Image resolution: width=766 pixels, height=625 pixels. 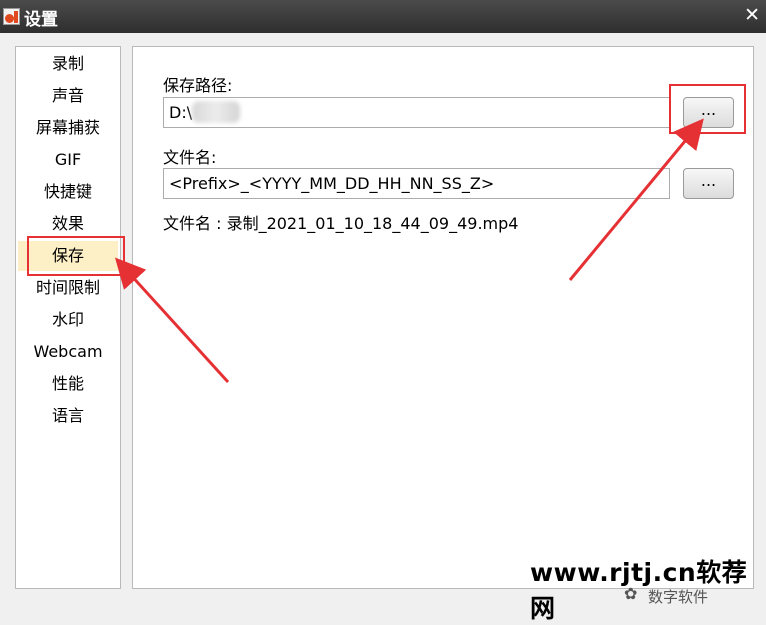 I want to click on wechat-icon: ✿, so click(x=631, y=593).